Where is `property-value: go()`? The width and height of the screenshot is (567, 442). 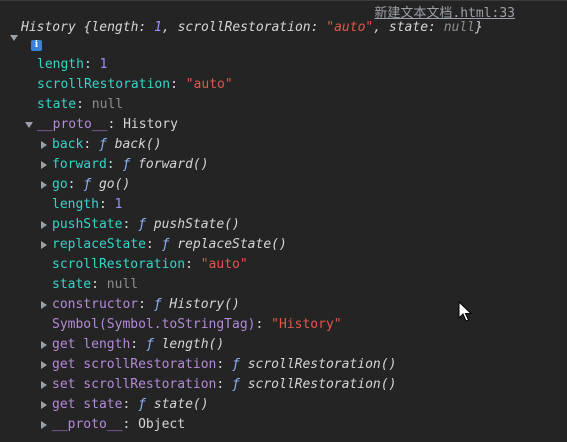 property-value: go() is located at coordinates (114, 184).